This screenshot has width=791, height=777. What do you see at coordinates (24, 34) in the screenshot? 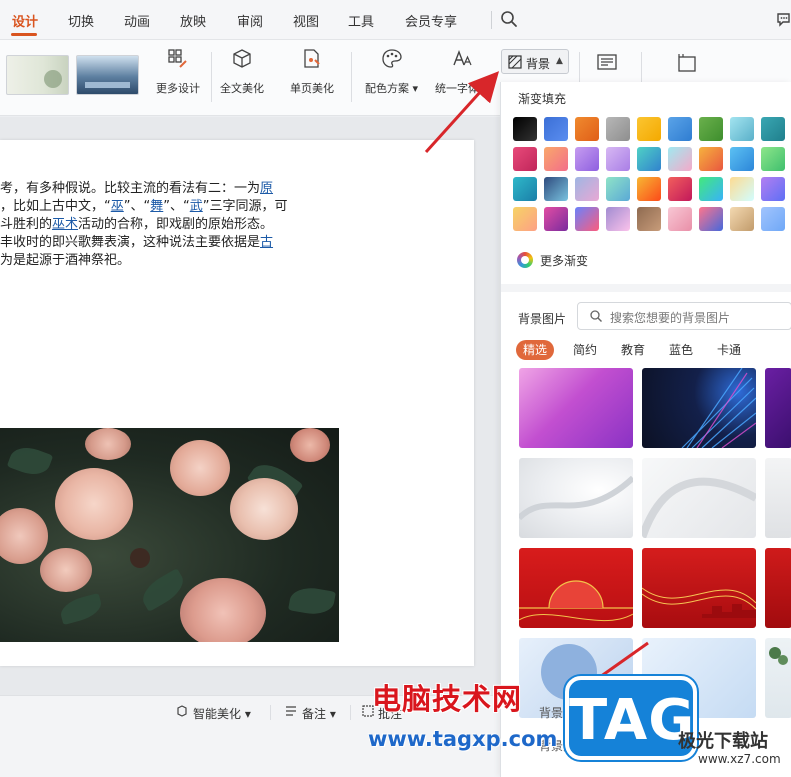
I see `active-tab-indicator` at bounding box center [24, 34].